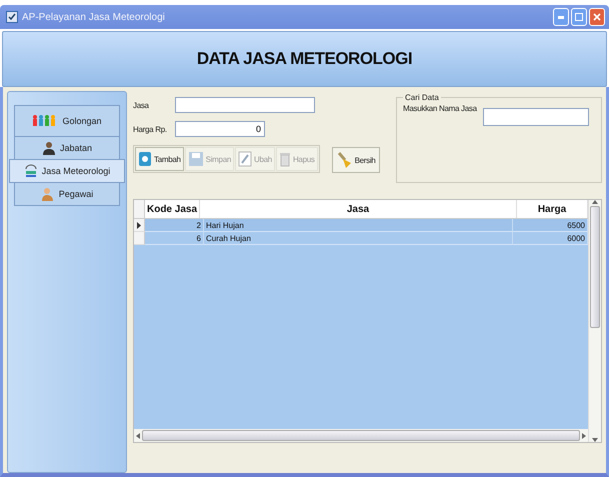  What do you see at coordinates (31, 171) in the screenshot?
I see `weather-station-icon` at bounding box center [31, 171].